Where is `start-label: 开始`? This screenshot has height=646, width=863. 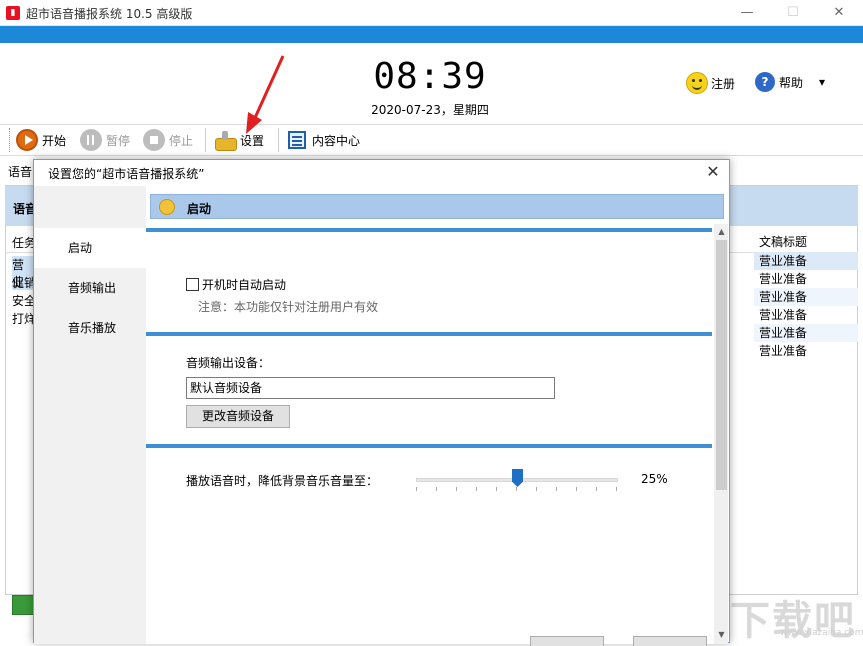
start-label: 开始 is located at coordinates (54, 140).